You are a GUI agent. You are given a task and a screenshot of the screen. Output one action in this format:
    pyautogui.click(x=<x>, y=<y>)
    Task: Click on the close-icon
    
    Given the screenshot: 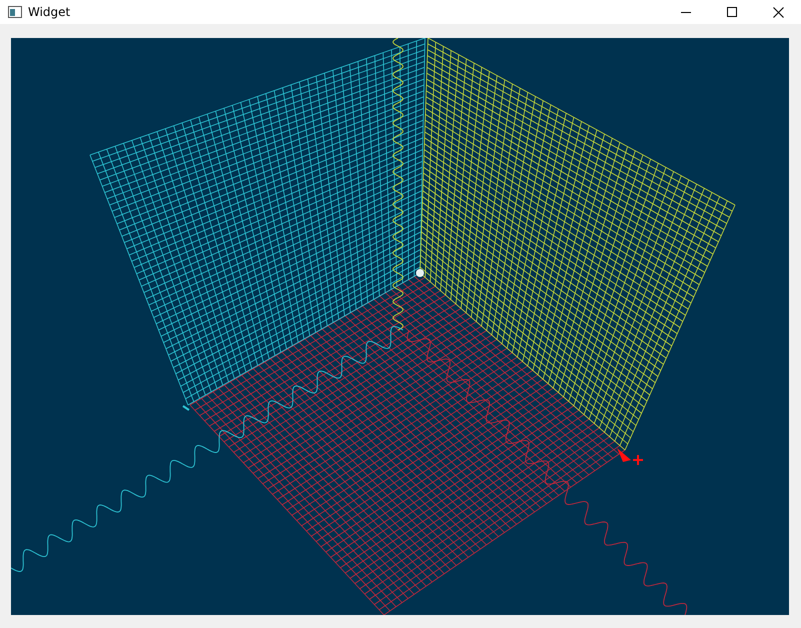 What is the action you would take?
    pyautogui.click(x=778, y=12)
    